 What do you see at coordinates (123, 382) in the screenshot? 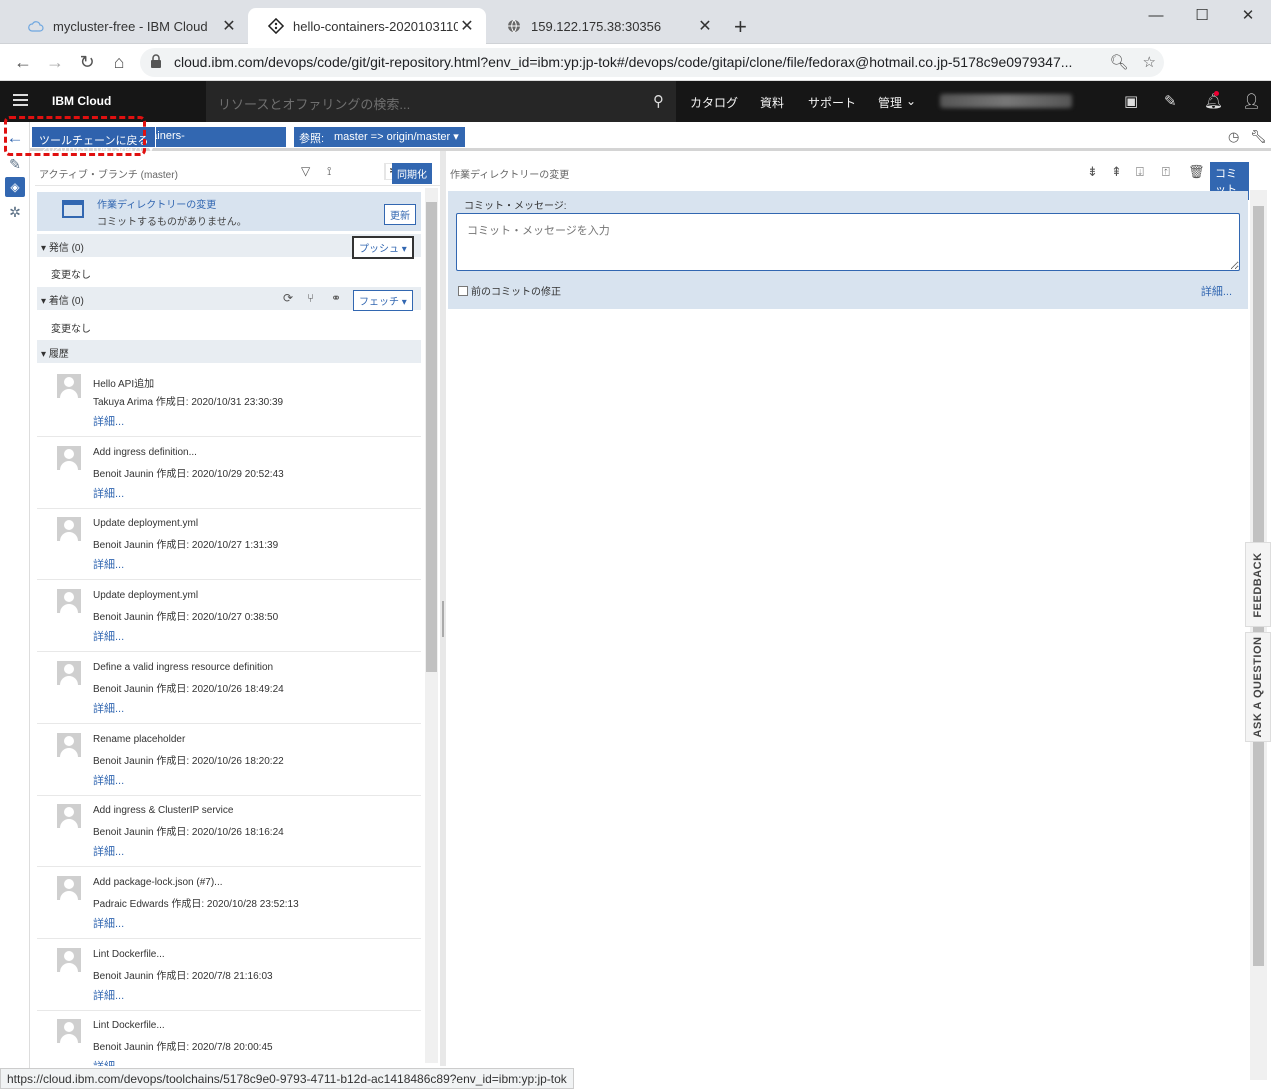
I see `commit-message: Hello API追加` at bounding box center [123, 382].